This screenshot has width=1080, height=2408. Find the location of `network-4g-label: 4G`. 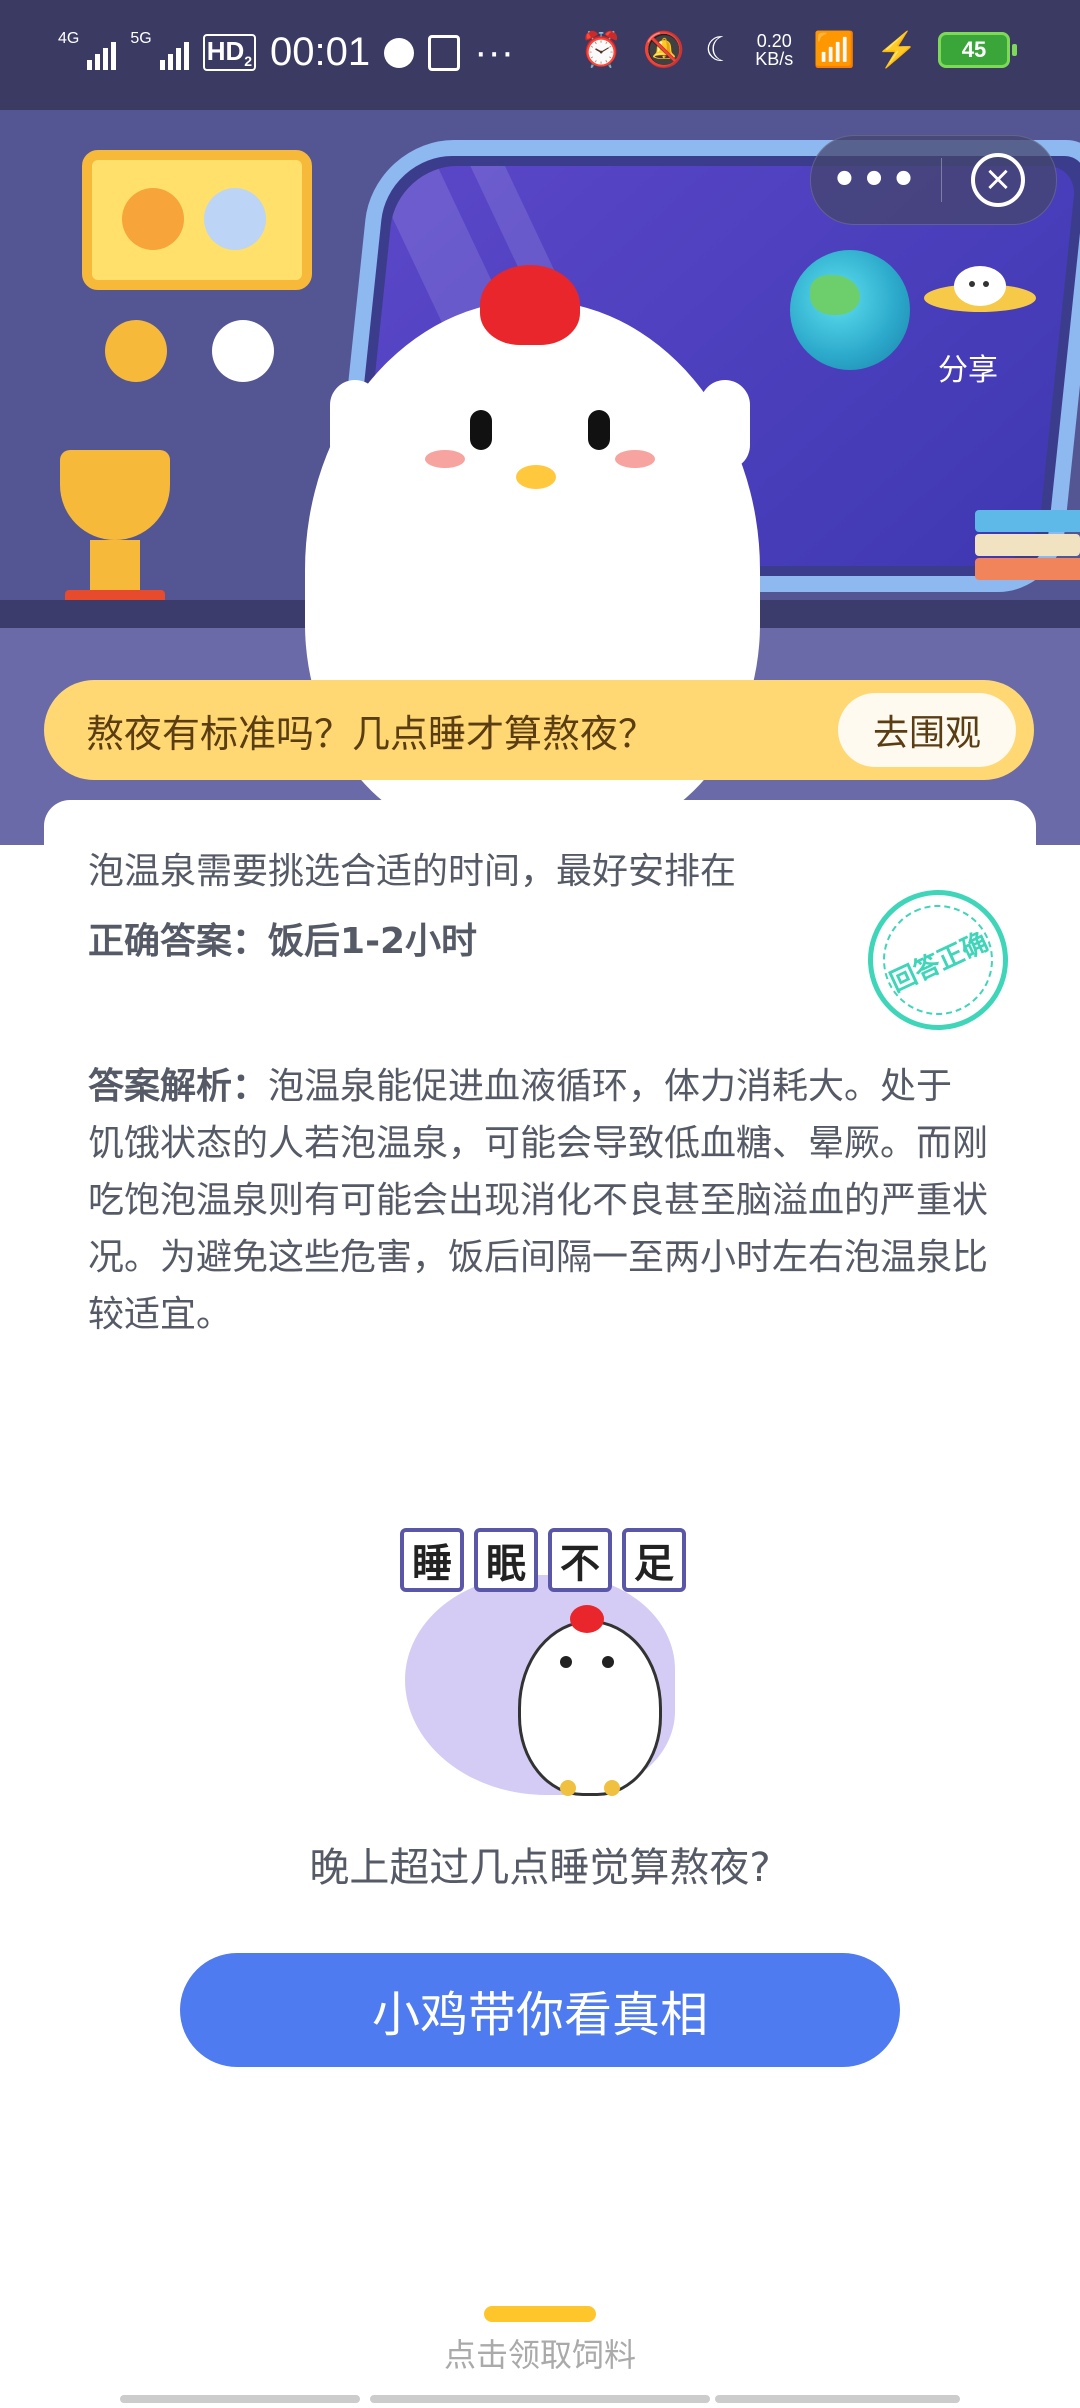

network-4g-label: 4G is located at coordinates (69, 38).